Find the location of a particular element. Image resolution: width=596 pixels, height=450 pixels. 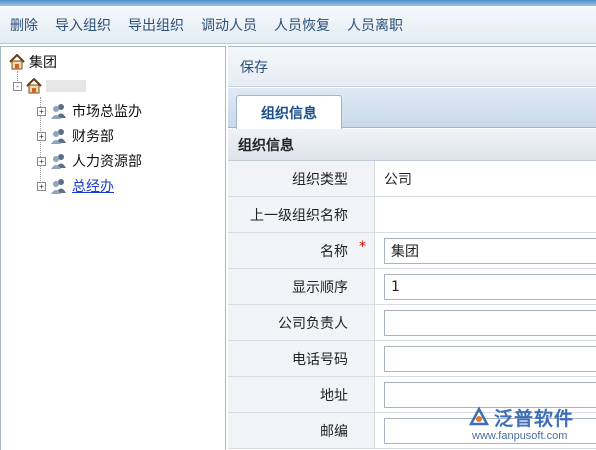

fanpu-logo-icon is located at coordinates (479, 416).